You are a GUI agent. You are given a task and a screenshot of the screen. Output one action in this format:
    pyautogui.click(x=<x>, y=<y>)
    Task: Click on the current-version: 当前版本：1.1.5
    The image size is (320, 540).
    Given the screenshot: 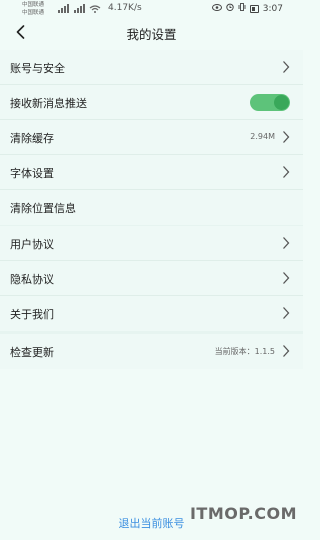 What is the action you would take?
    pyautogui.click(x=244, y=351)
    